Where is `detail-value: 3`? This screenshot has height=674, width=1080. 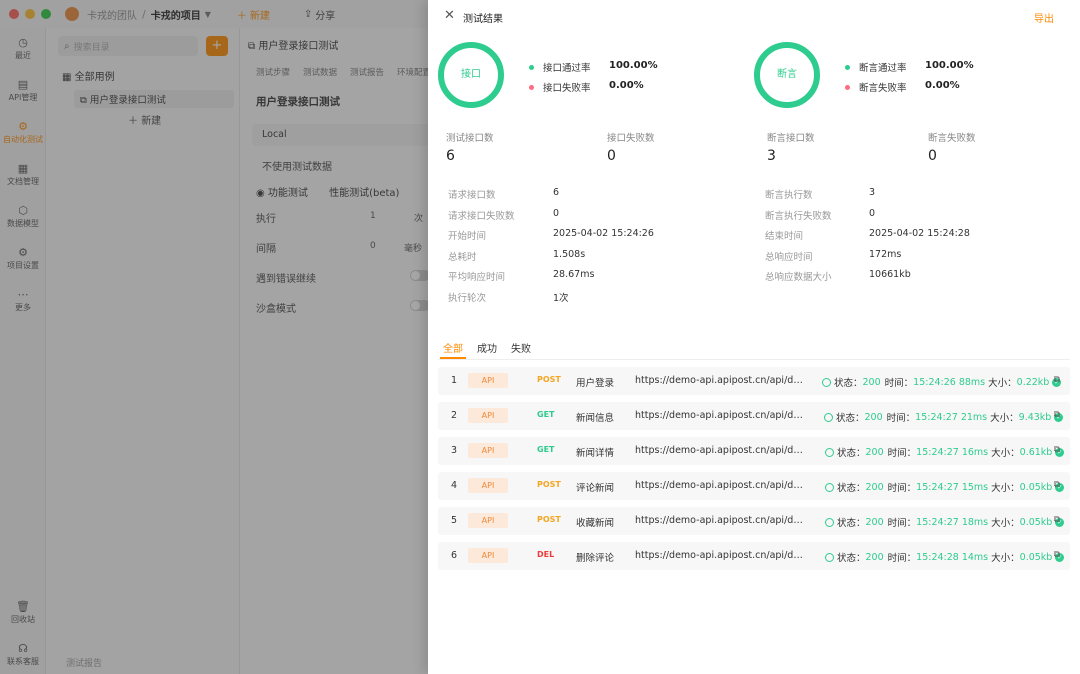
detail-value: 3 is located at coordinates (872, 192).